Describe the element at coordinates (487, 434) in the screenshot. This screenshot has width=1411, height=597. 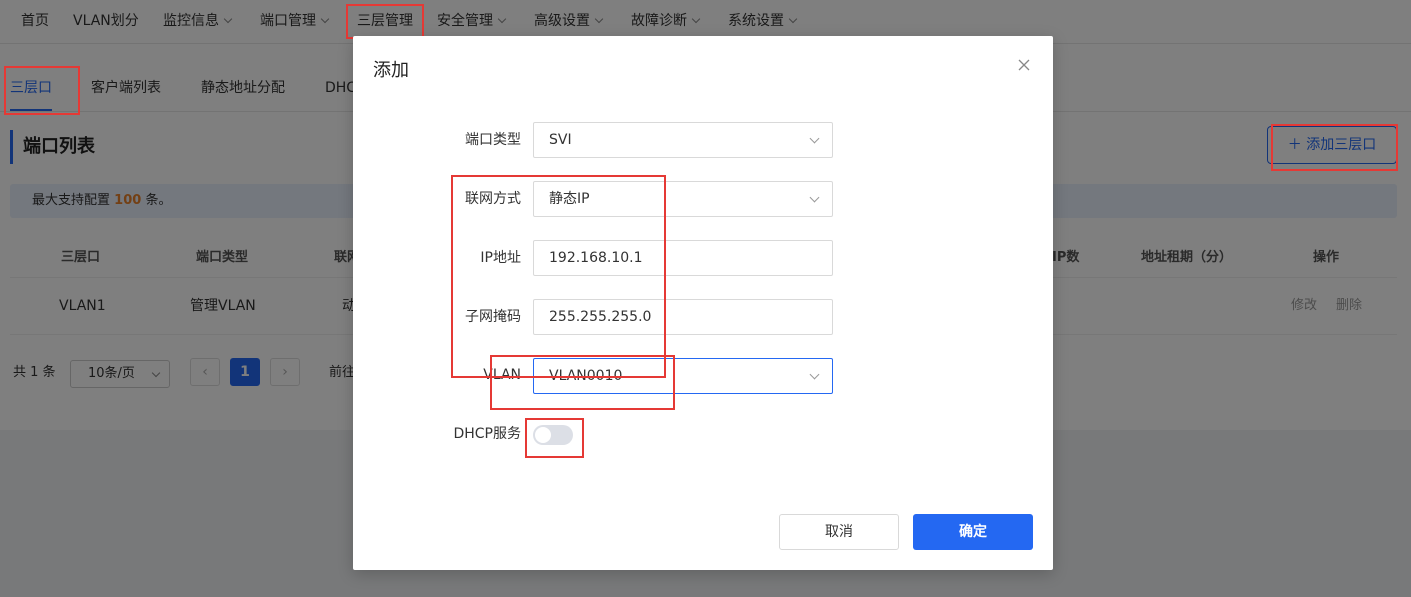
I see `dhcp-service-label: DHCP服务` at that location.